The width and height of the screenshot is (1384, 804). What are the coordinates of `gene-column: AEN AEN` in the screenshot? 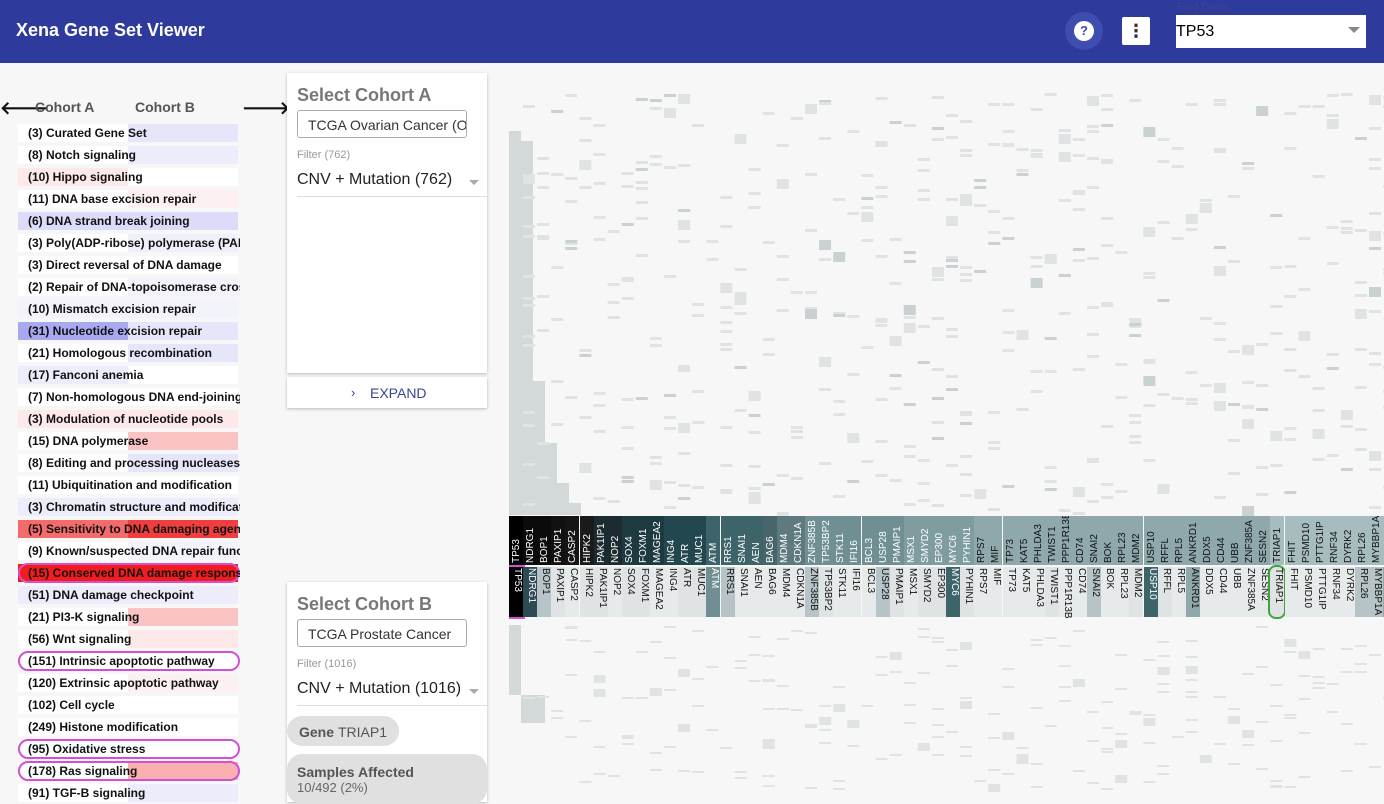 It's located at (755, 570).